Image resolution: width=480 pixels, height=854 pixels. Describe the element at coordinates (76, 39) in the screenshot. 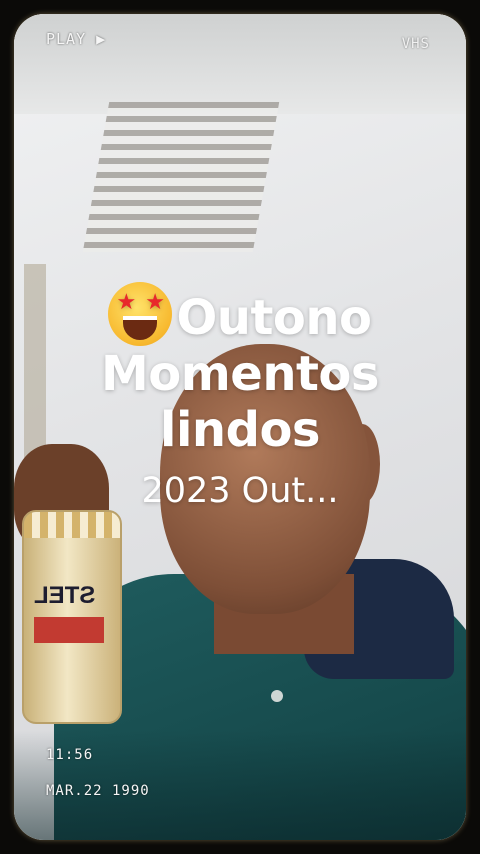

I see `play-indicator: PLAY ▶` at that location.